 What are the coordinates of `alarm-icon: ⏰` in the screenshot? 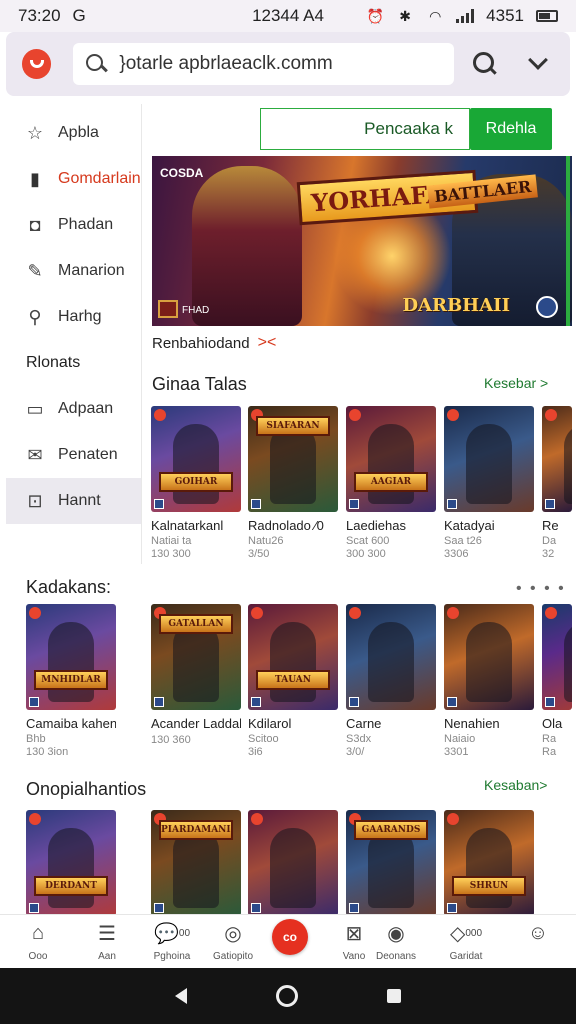 It's located at (375, 15).